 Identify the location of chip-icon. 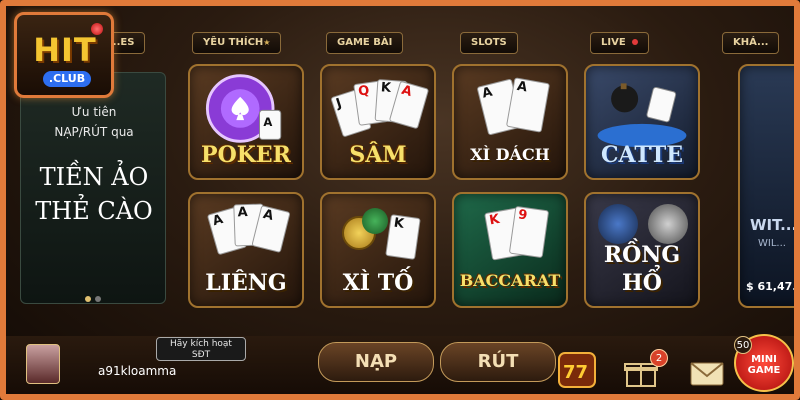
(375, 221).